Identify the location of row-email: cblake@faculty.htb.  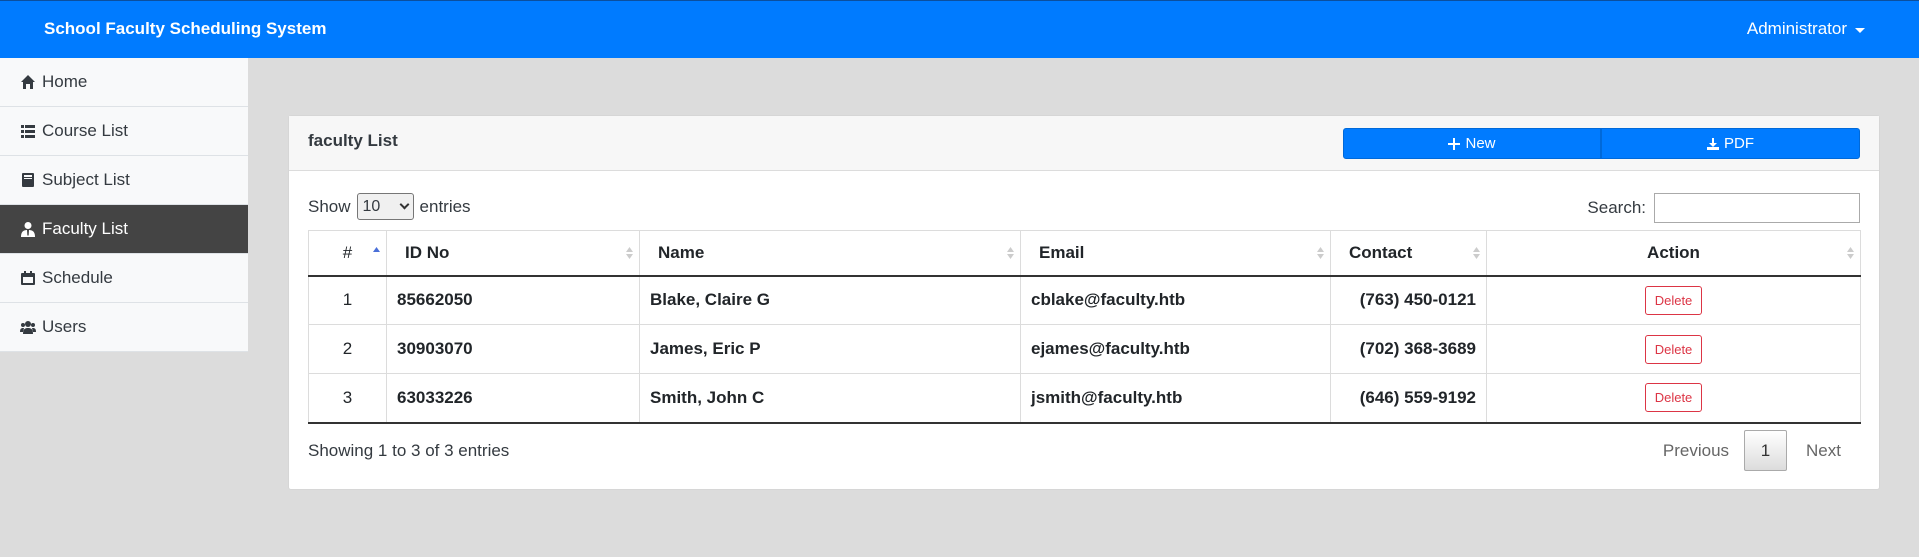
(1175, 300).